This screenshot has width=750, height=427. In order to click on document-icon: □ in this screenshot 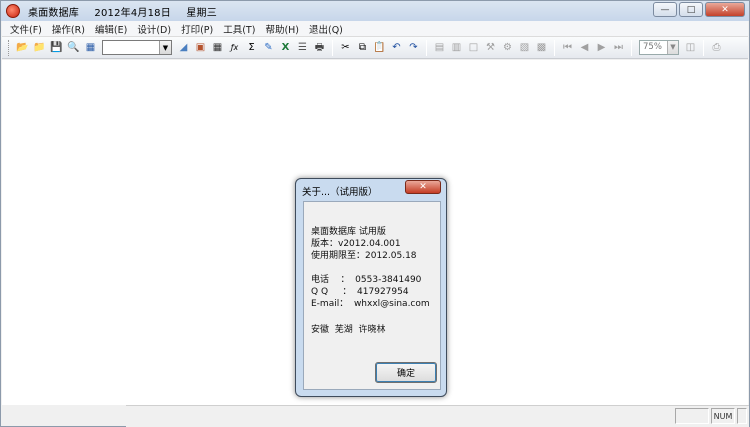, I will do `click(473, 47)`.